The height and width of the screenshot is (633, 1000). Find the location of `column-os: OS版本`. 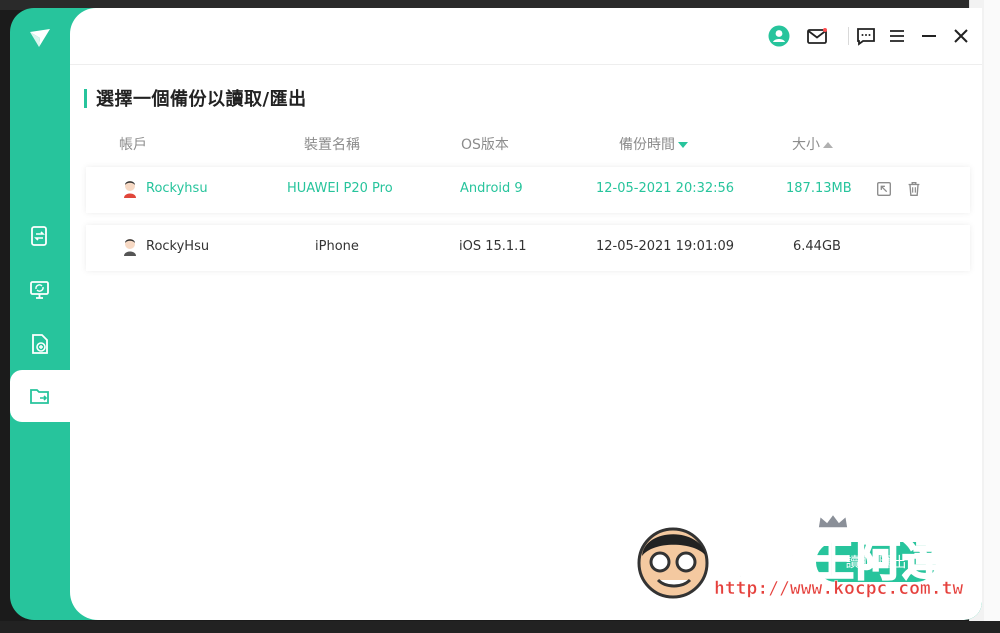

column-os: OS版本 is located at coordinates (485, 145).